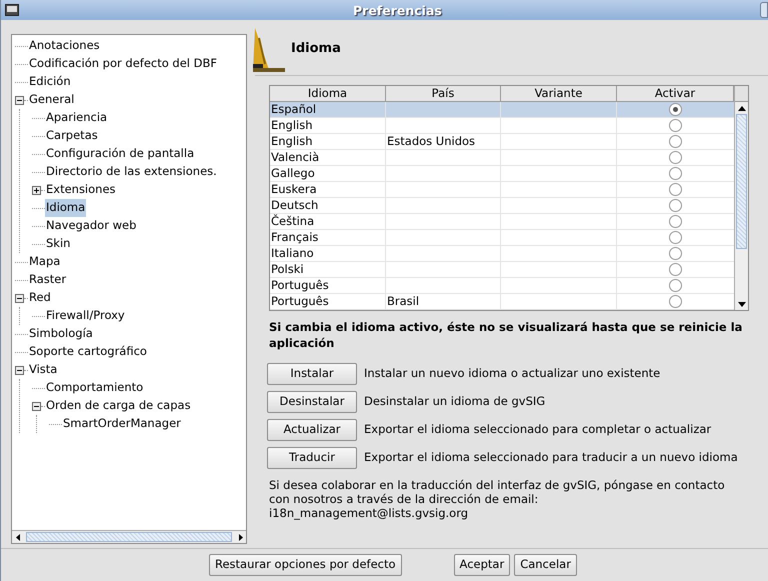 The width and height of the screenshot is (768, 581). What do you see at coordinates (312, 430) in the screenshot?
I see `action-button: Actualizar` at bounding box center [312, 430].